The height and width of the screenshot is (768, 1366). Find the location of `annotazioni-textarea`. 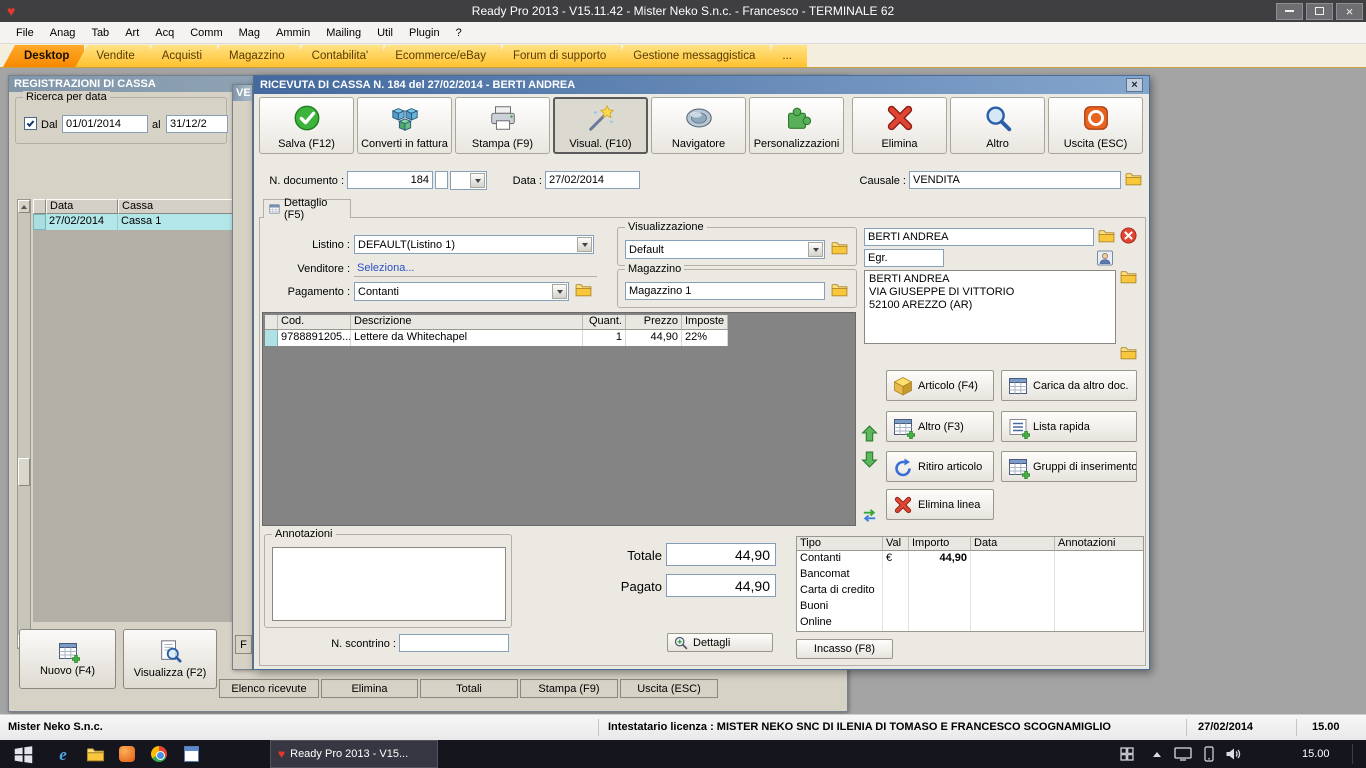

annotazioni-textarea is located at coordinates (389, 584).